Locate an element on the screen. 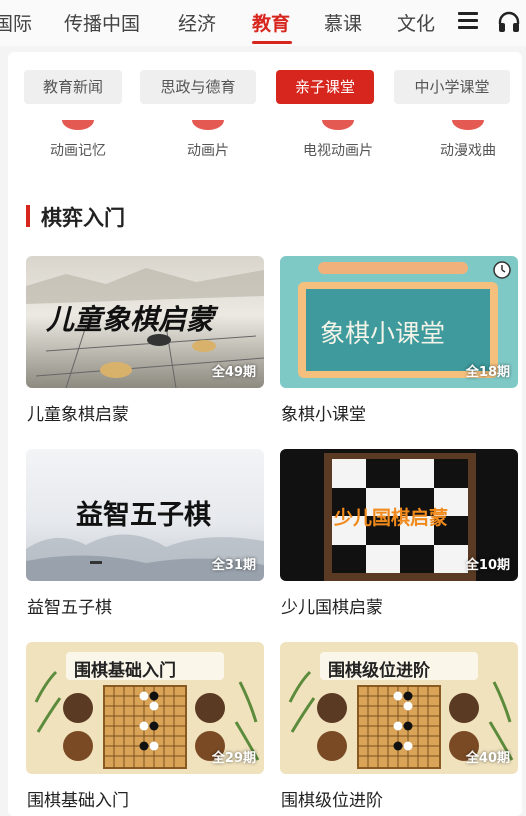 This screenshot has width=526, height=816. course-card-gomoku: 益智五子棋 全31期 is located at coordinates (145, 515).